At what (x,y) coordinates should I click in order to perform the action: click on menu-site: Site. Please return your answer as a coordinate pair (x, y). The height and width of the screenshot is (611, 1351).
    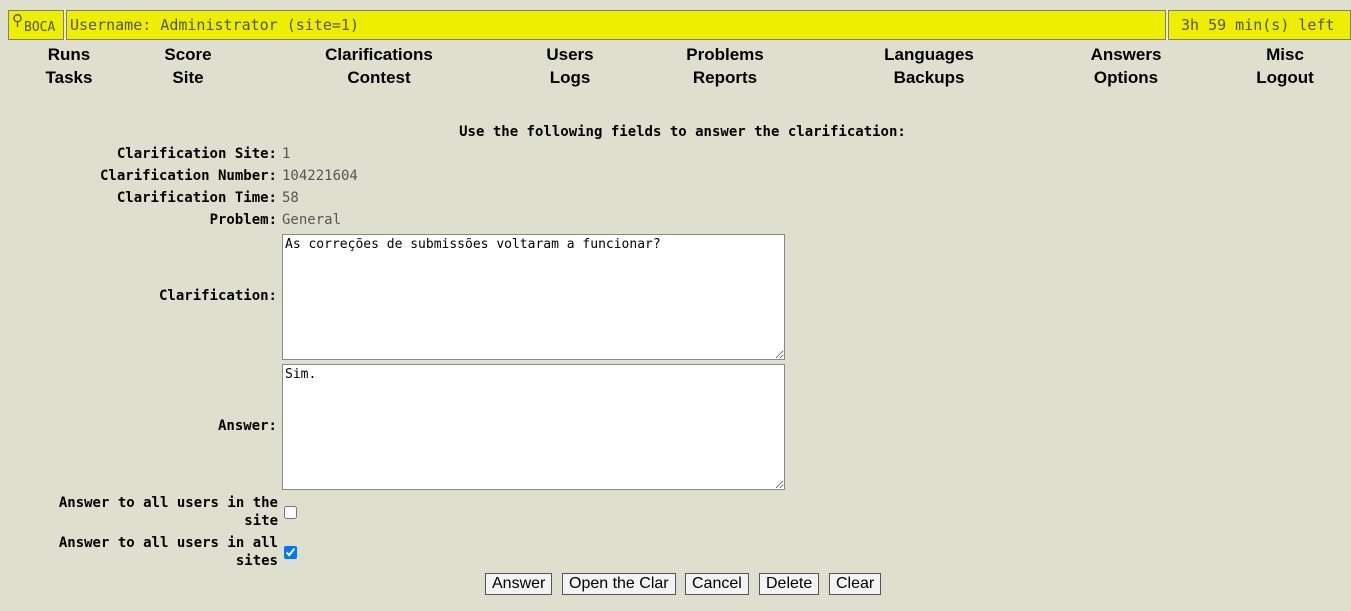
    Looking at the image, I should click on (187, 78).